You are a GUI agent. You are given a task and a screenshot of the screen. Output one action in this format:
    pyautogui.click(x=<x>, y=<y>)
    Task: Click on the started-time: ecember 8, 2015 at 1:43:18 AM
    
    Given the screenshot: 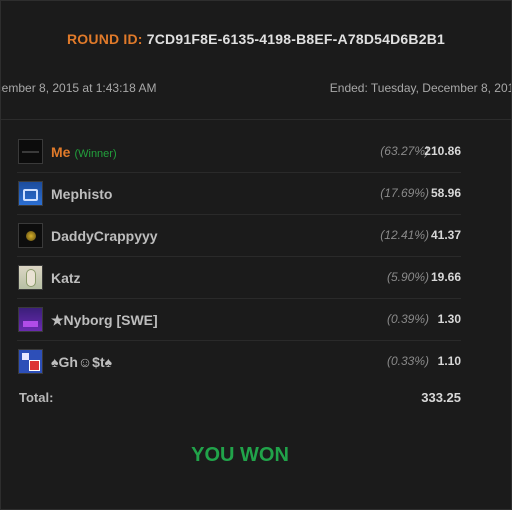 What is the action you would take?
    pyautogui.click(x=78, y=88)
    